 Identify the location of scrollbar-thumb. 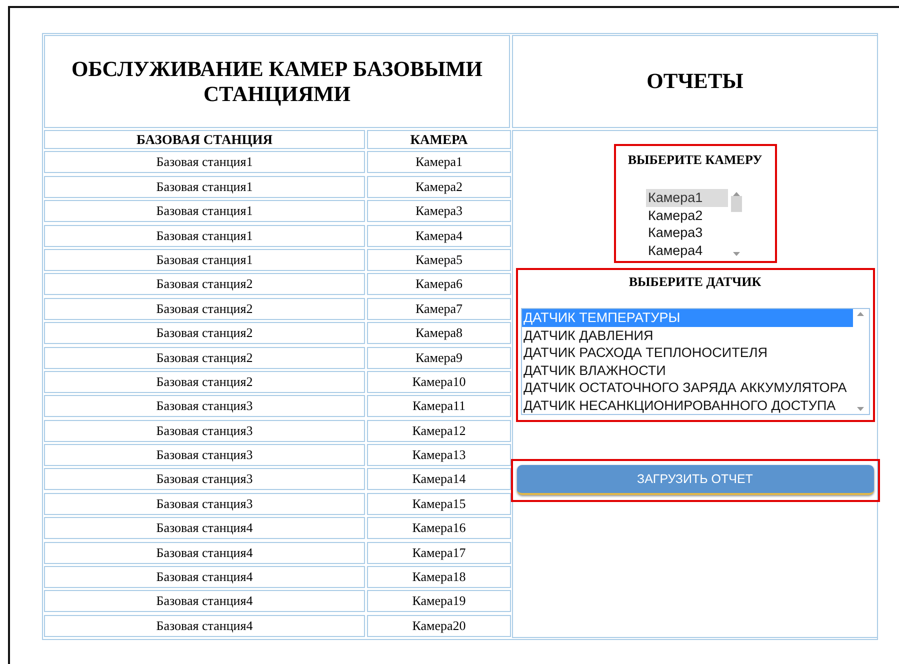
(736, 204).